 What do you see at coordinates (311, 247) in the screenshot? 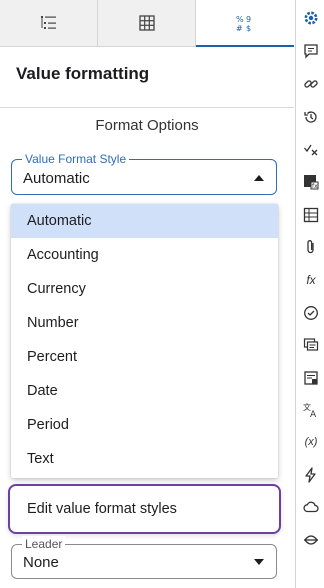
I see `attachment-icon` at bounding box center [311, 247].